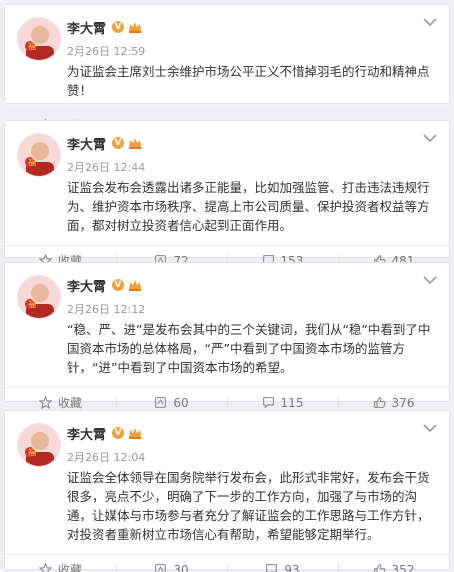 The image size is (454, 572). I want to click on action-bar: 收藏 30 93 352, so click(227, 563).